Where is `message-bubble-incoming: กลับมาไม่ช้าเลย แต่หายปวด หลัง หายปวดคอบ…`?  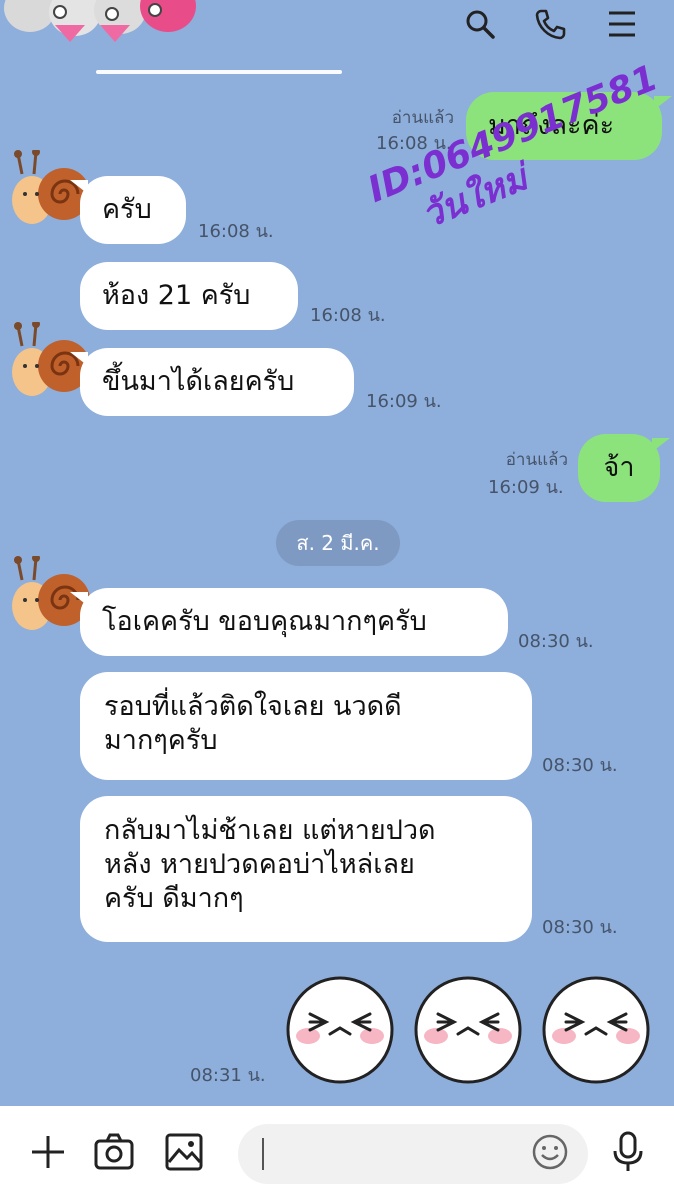 message-bubble-incoming: กลับมาไม่ช้าเลย แต่หายปวด หลัง หายปวดคอบ… is located at coordinates (306, 869).